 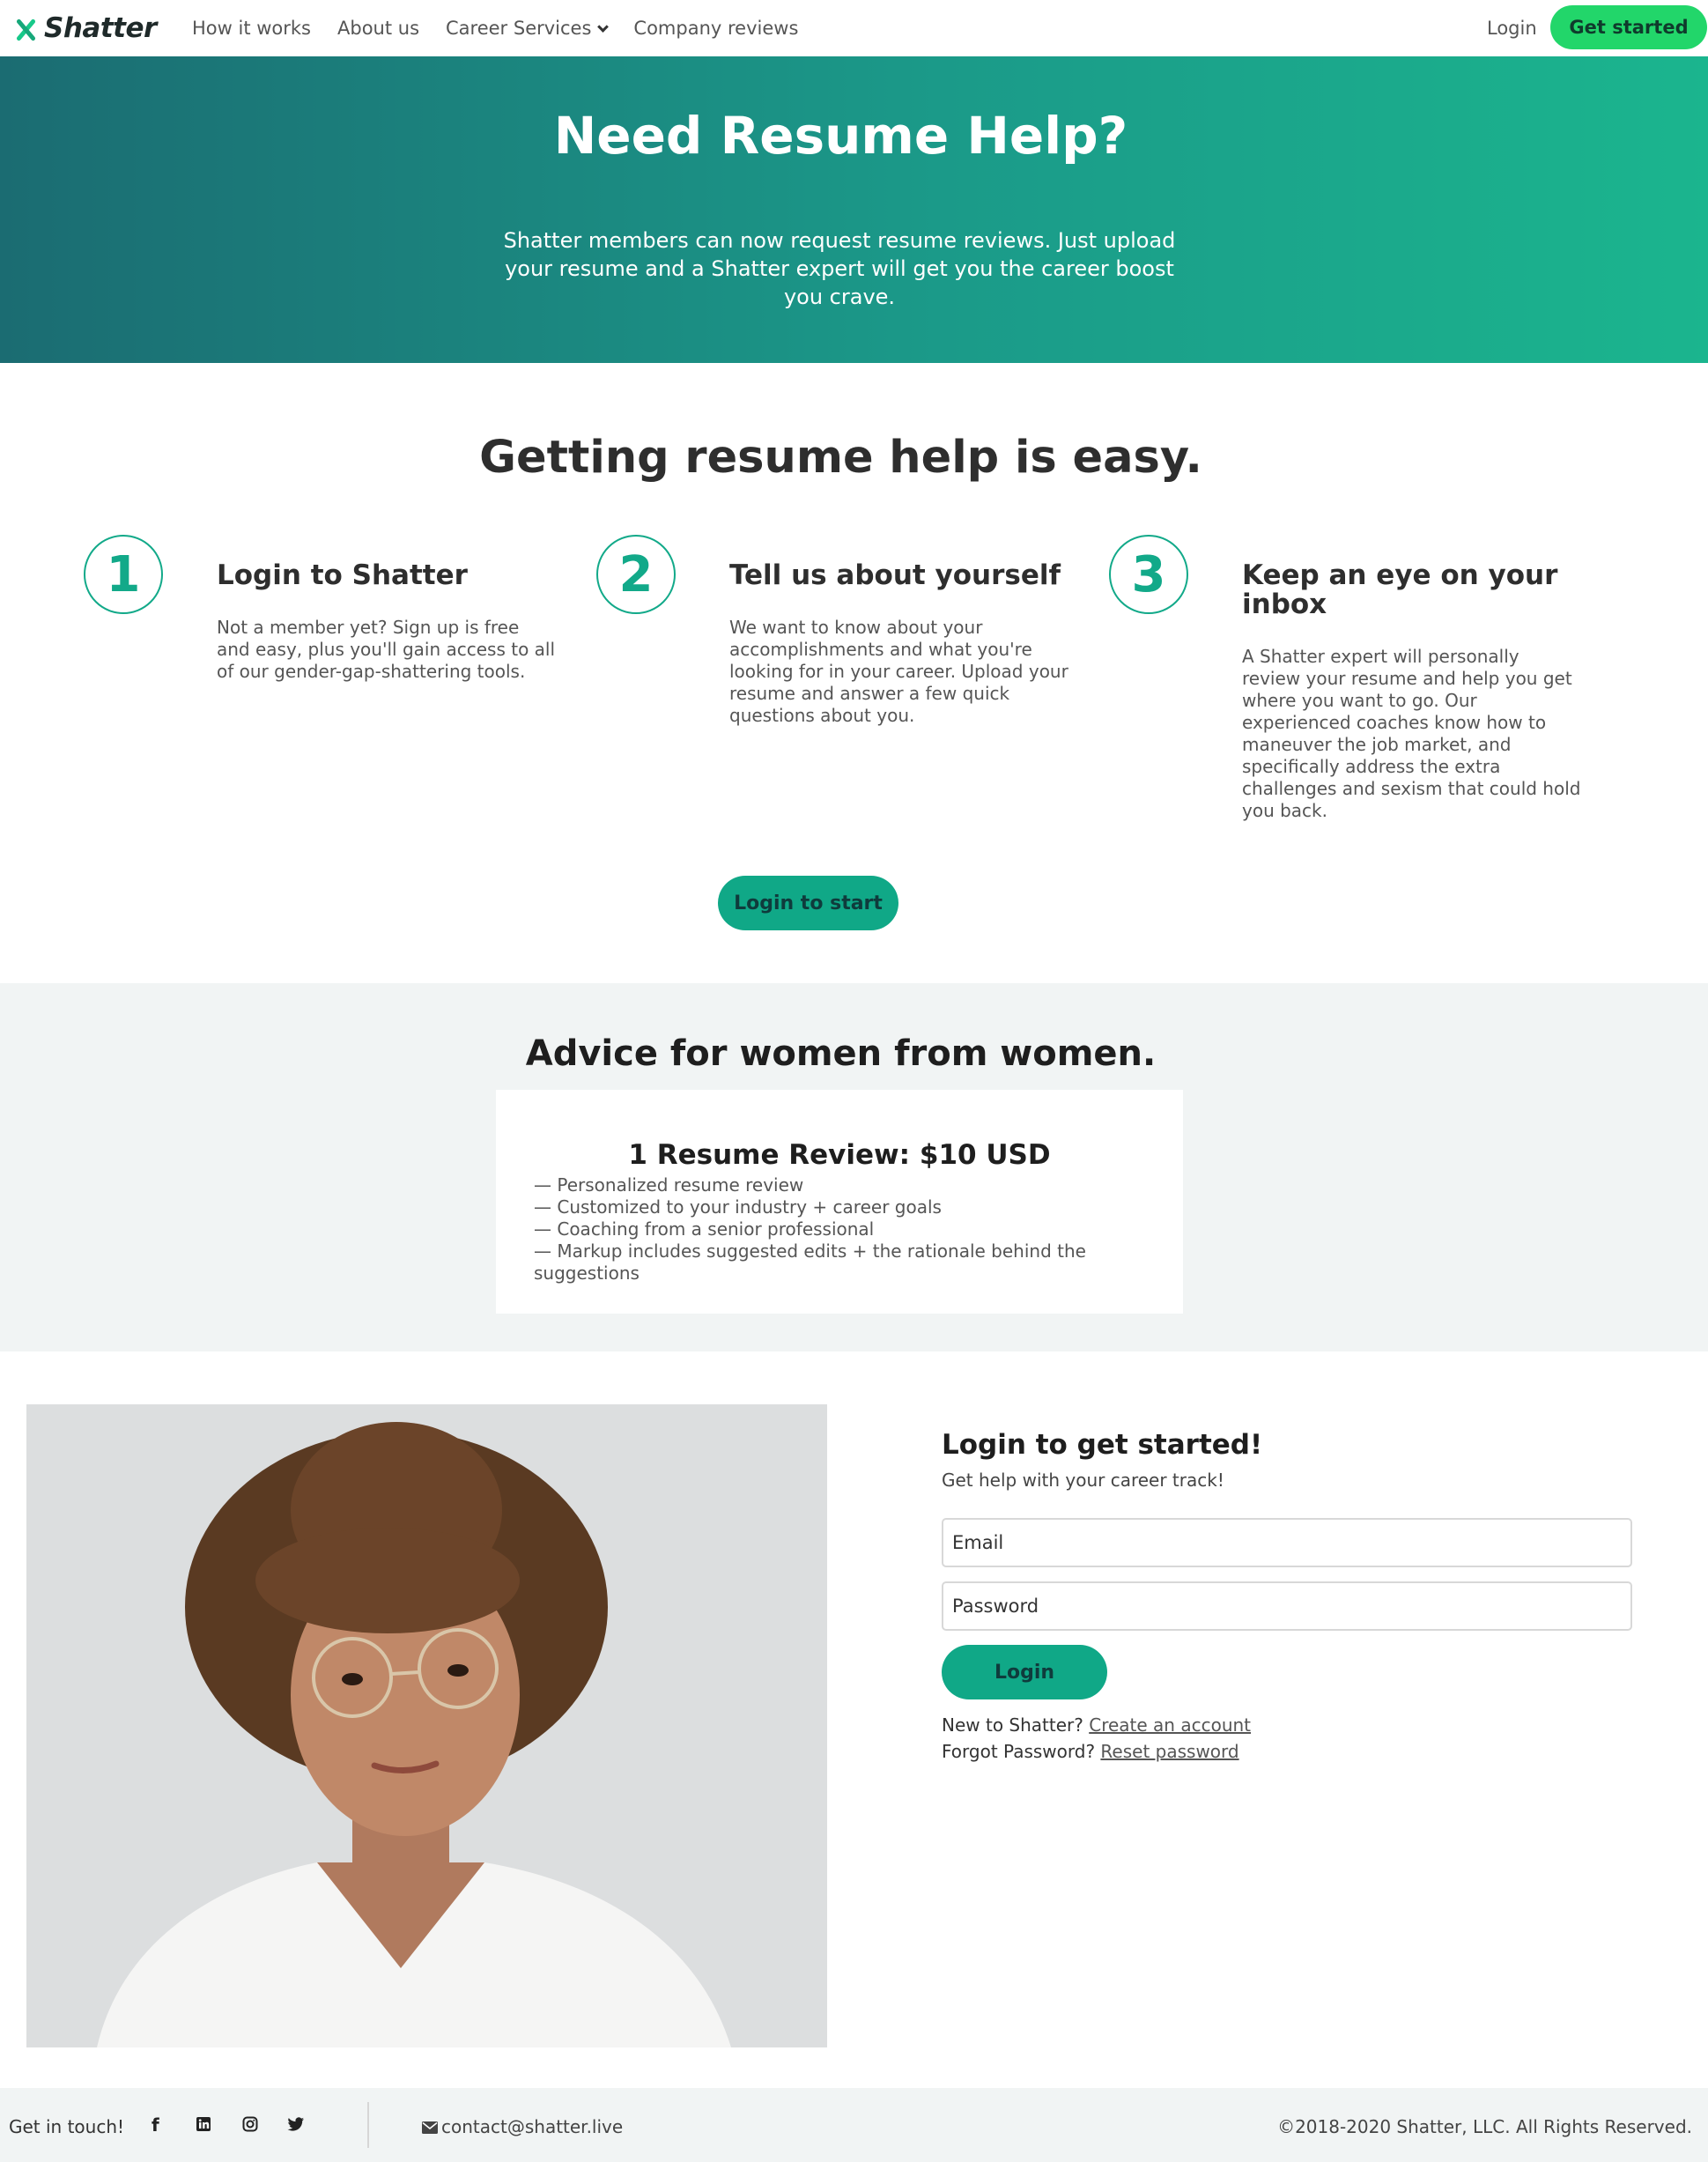 What do you see at coordinates (1512, 28) in the screenshot?
I see `nav-login-link: Login` at bounding box center [1512, 28].